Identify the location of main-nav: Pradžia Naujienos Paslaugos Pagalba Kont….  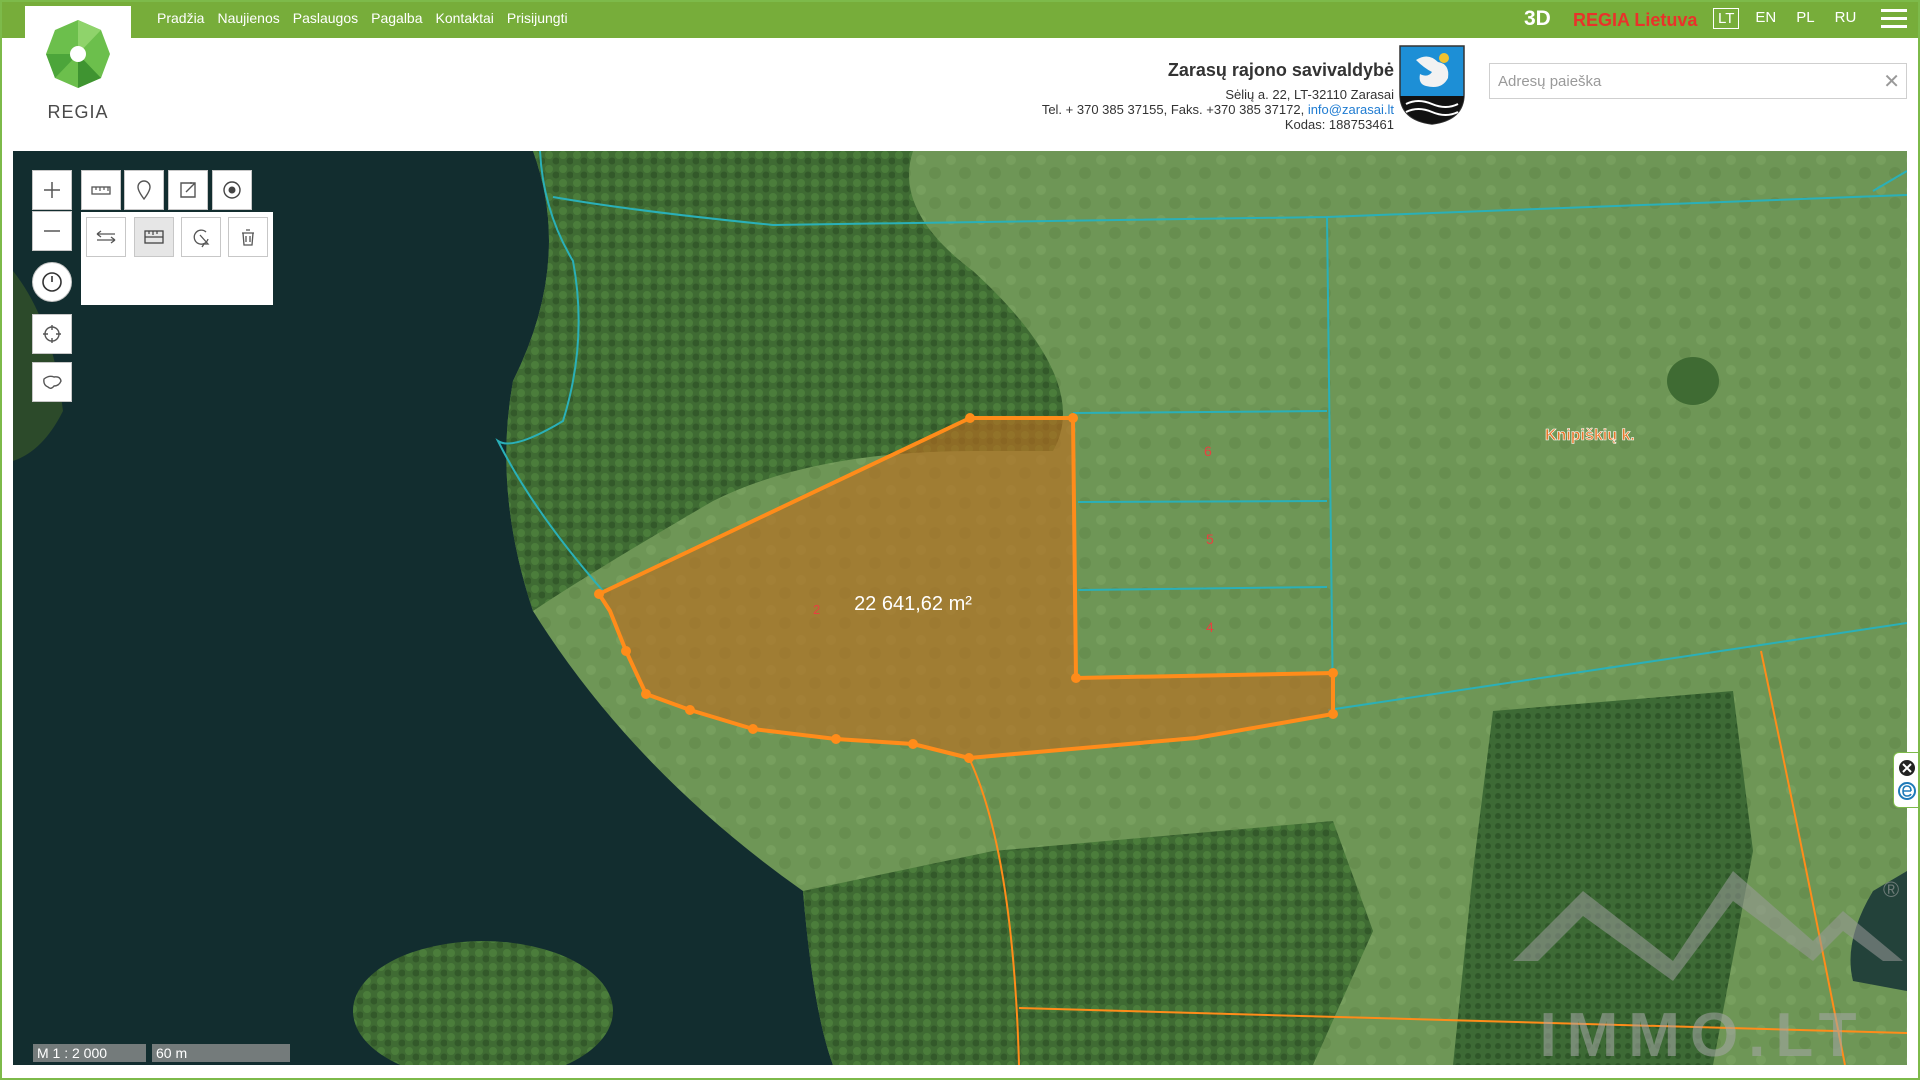
(362, 18).